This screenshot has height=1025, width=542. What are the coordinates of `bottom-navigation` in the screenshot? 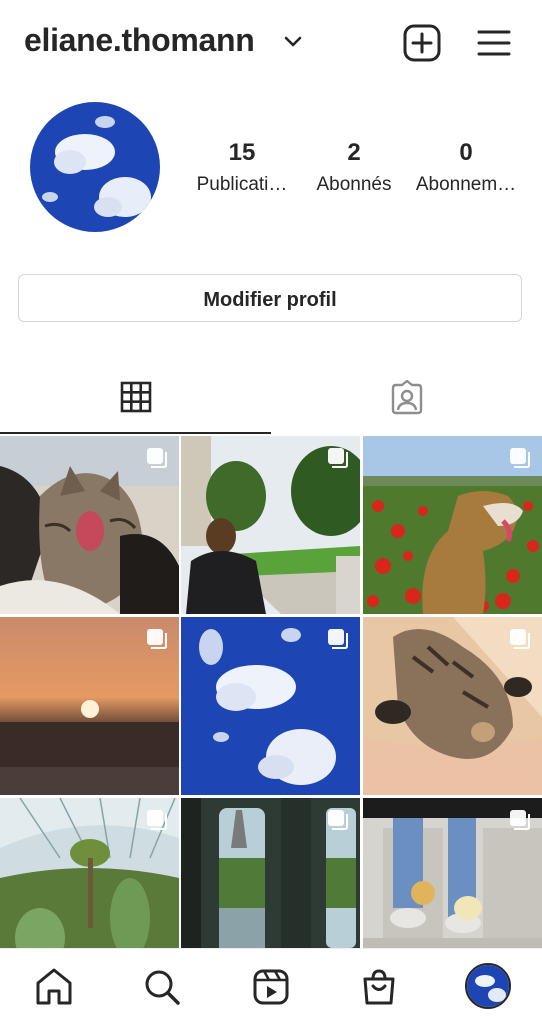 It's located at (271, 986).